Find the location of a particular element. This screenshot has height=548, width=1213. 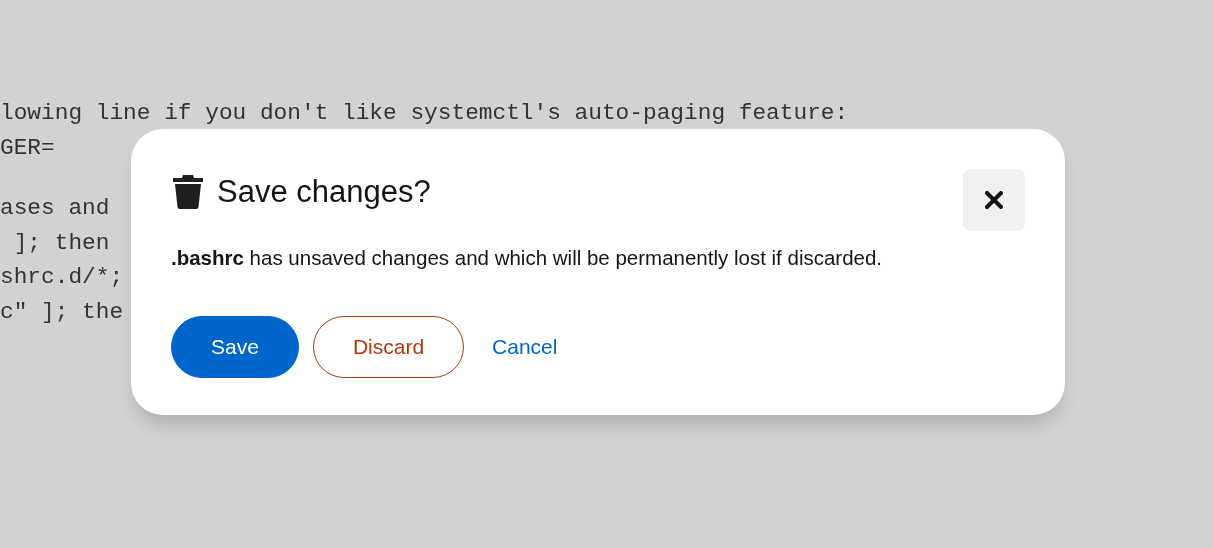

code-line: shrc.d/*; is located at coordinates (62, 277).